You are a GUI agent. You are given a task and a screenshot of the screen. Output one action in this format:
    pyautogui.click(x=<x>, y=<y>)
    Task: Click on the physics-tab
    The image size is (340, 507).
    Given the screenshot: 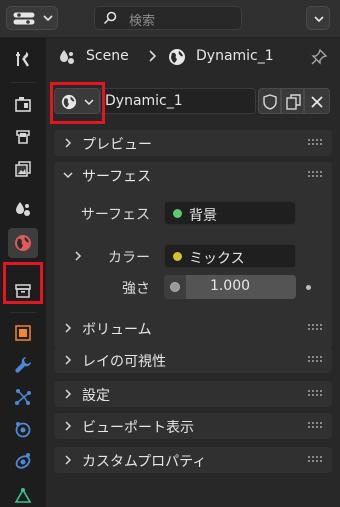 What is the action you would take?
    pyautogui.click(x=23, y=429)
    